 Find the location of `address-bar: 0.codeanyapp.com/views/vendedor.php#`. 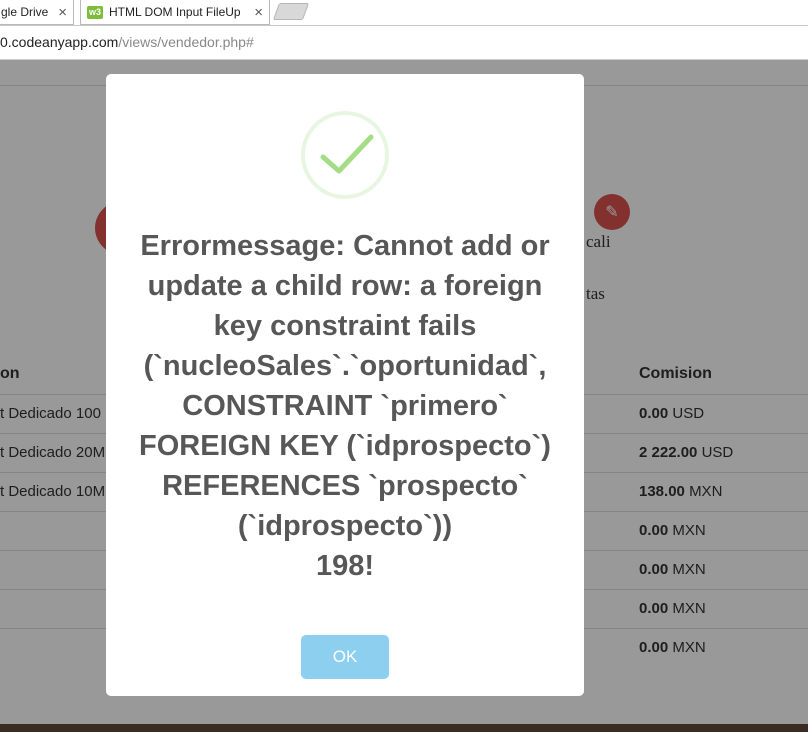

address-bar: 0.codeanyapp.com/views/vendedor.php# is located at coordinates (404, 43).